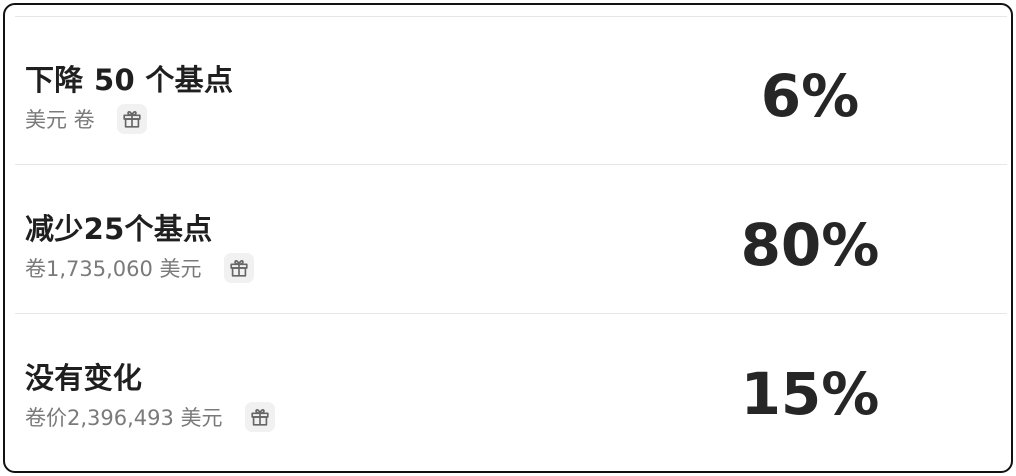 The image size is (1016, 476). Describe the element at coordinates (129, 80) in the screenshot. I see `outcome-title: 下降 50 个基点` at that location.